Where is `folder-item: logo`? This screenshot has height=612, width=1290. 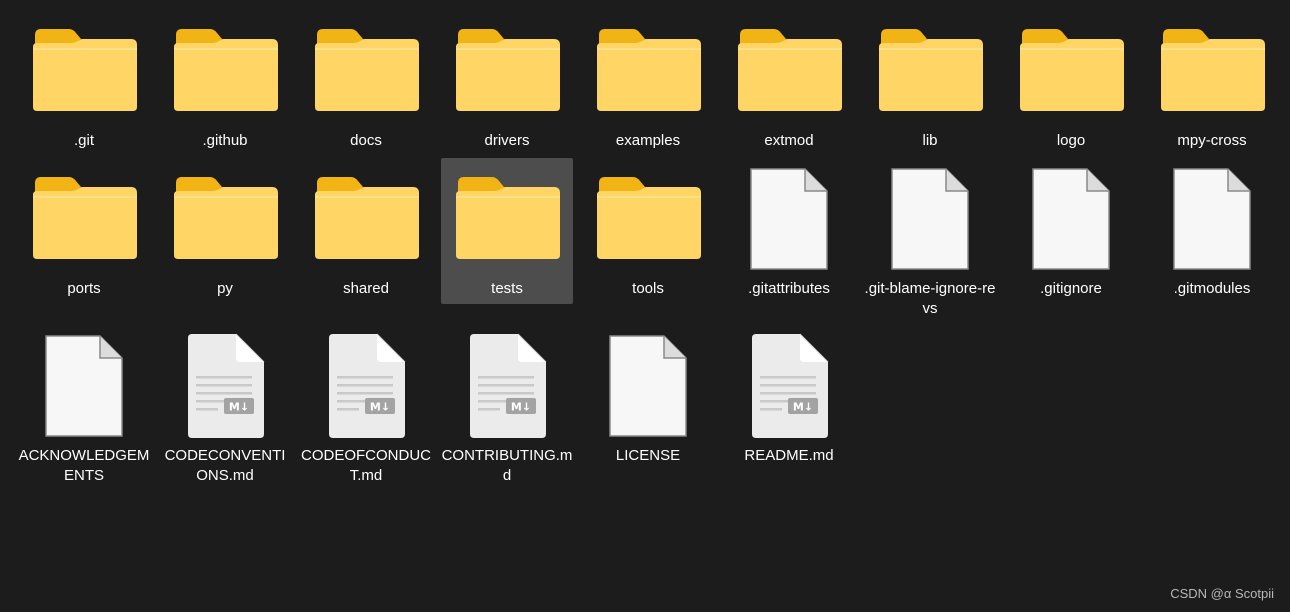
folder-item: logo is located at coordinates (1071, 83).